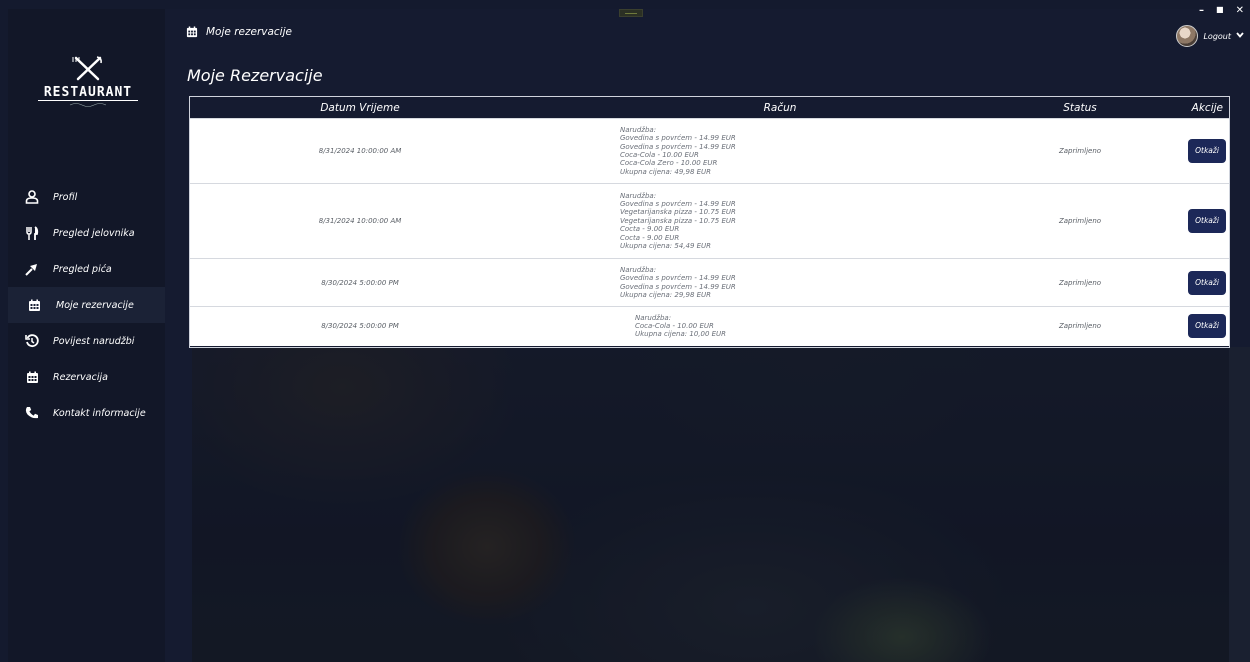 This screenshot has height=662, width=1250. I want to click on sidebar-item-label: Profil, so click(65, 197).